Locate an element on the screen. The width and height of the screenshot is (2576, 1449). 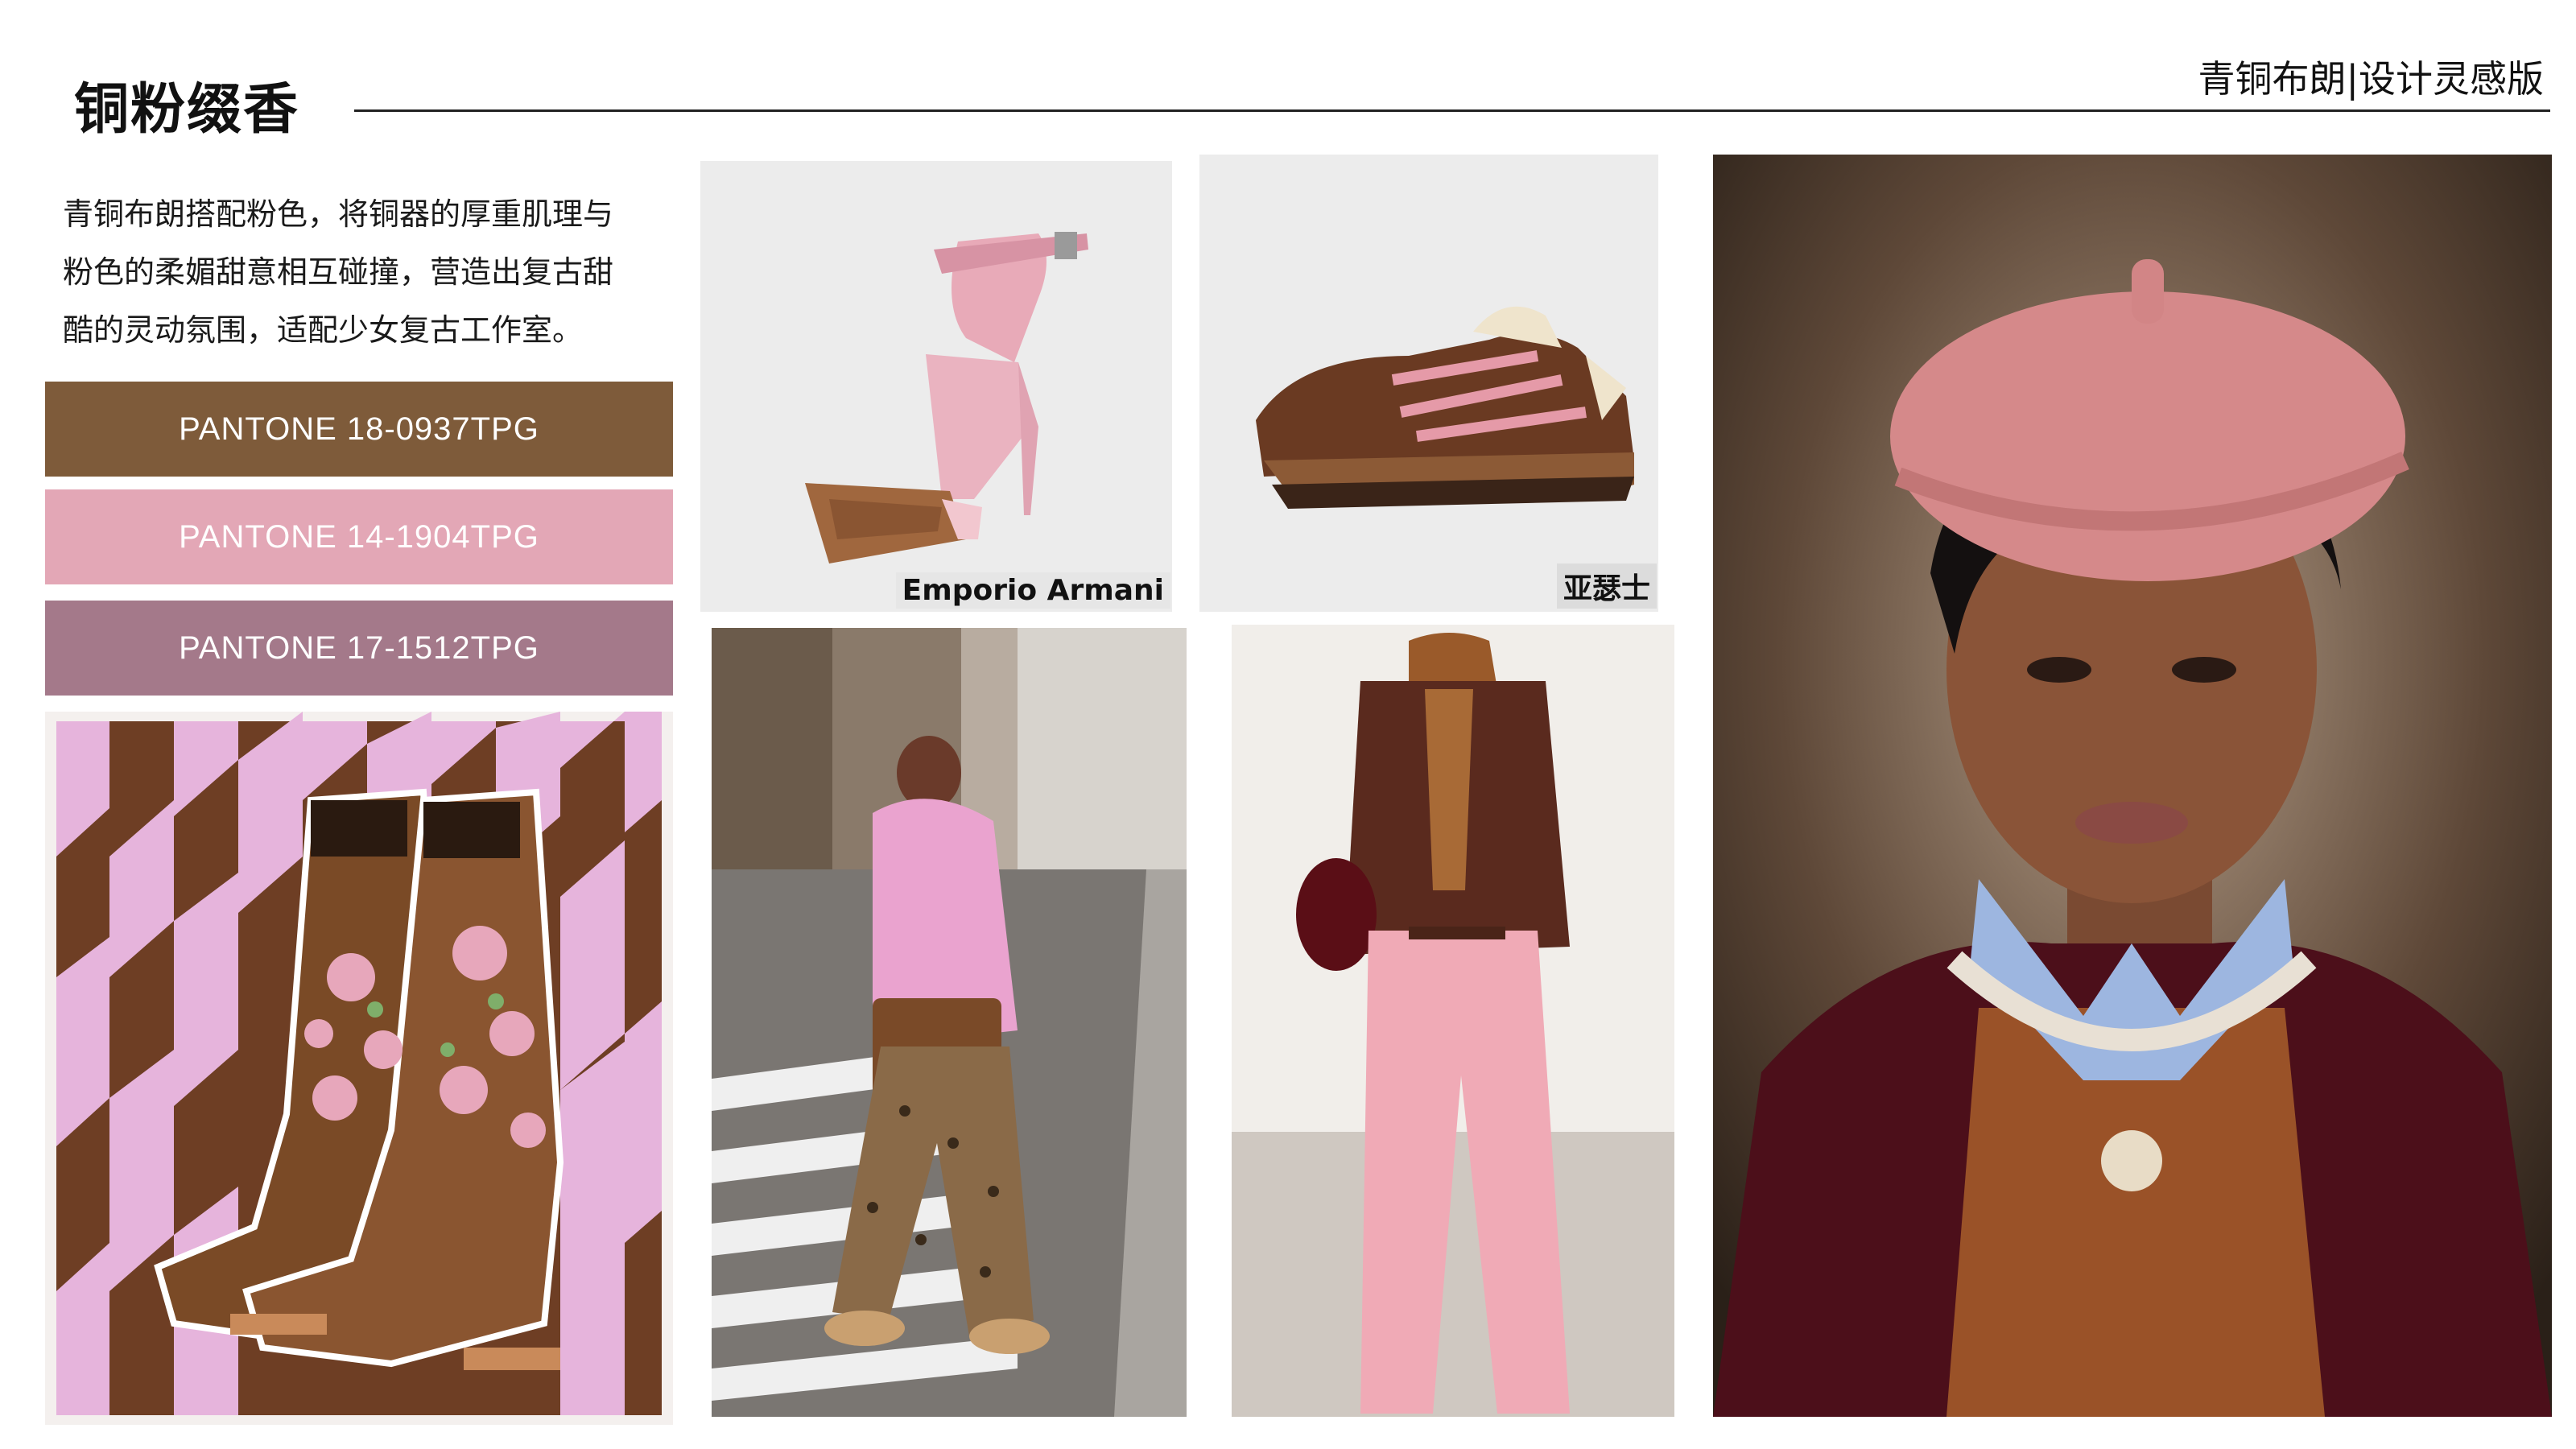
cowboy-boots-photo is located at coordinates (359, 1068).